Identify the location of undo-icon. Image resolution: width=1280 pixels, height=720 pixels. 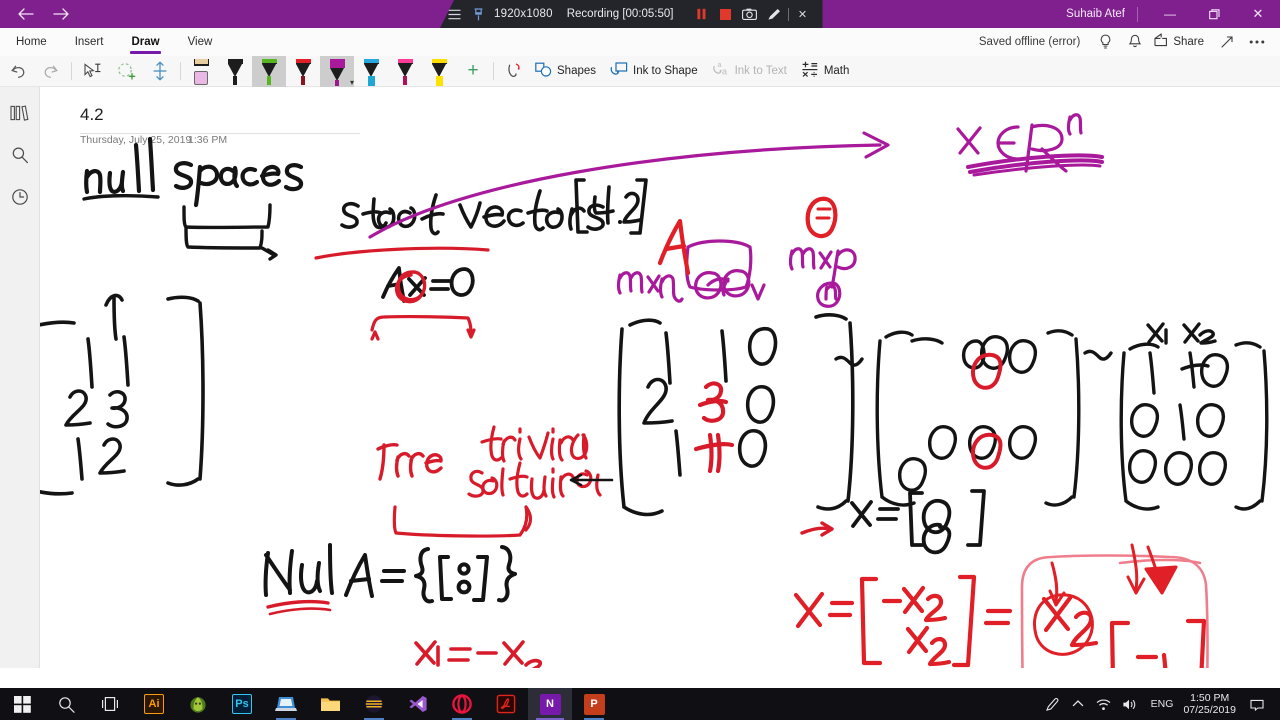
(17, 71).